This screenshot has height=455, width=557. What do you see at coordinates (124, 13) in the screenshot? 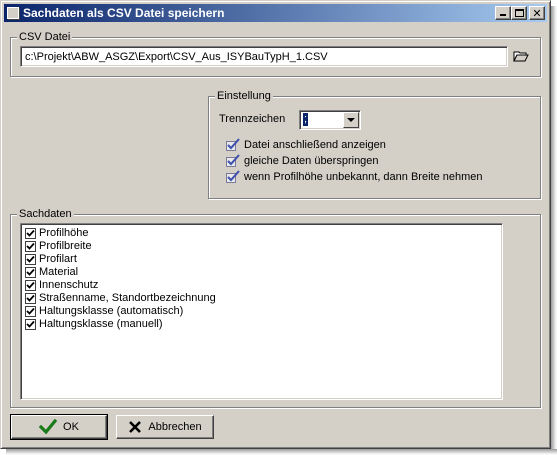
I see `window-title: Sachdaten als CSV Datei speichern` at bounding box center [124, 13].